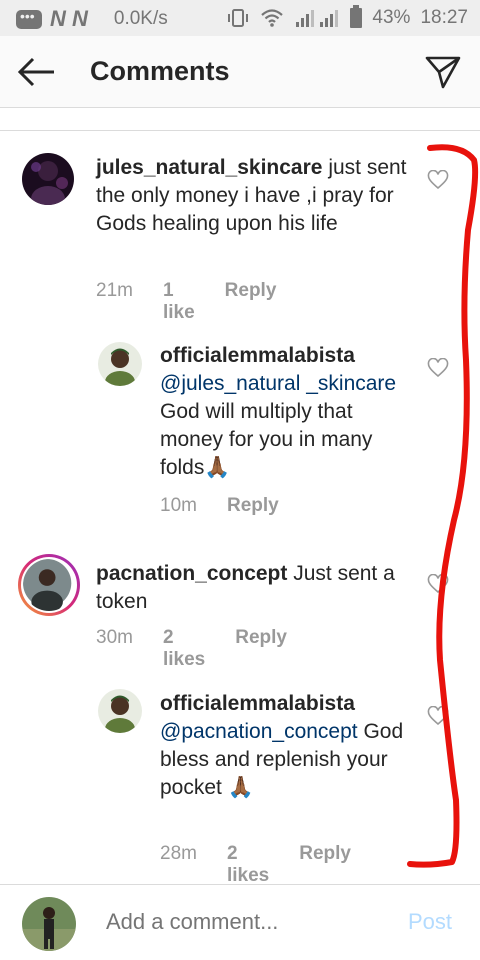  Describe the element at coordinates (444, 17) in the screenshot. I see `clock: 18:27` at that location.